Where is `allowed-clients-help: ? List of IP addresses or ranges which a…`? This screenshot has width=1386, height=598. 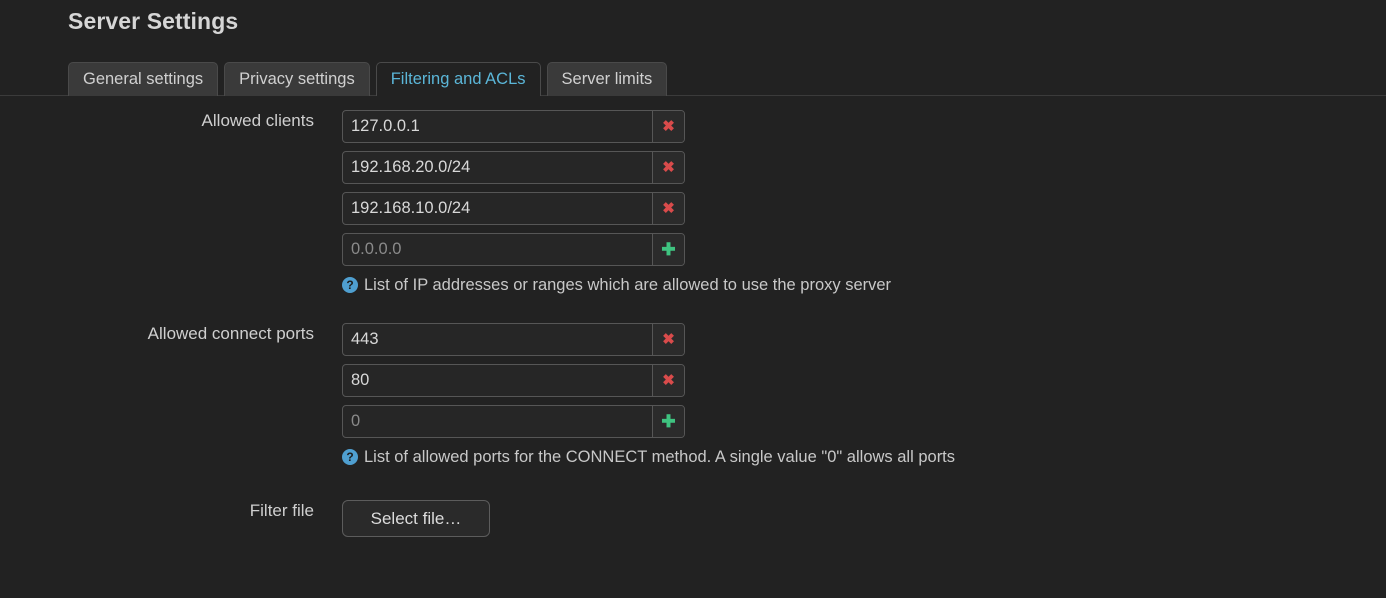
allowed-clients-help: ? List of IP addresses or ranges which a… is located at coordinates (864, 285).